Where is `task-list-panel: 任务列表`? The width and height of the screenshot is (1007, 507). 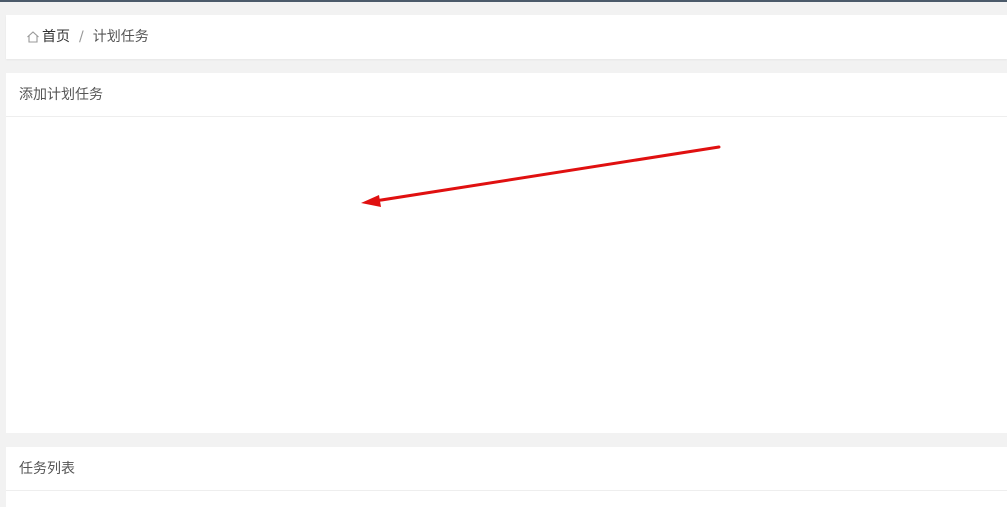
task-list-panel: 任务列表 is located at coordinates (506, 477).